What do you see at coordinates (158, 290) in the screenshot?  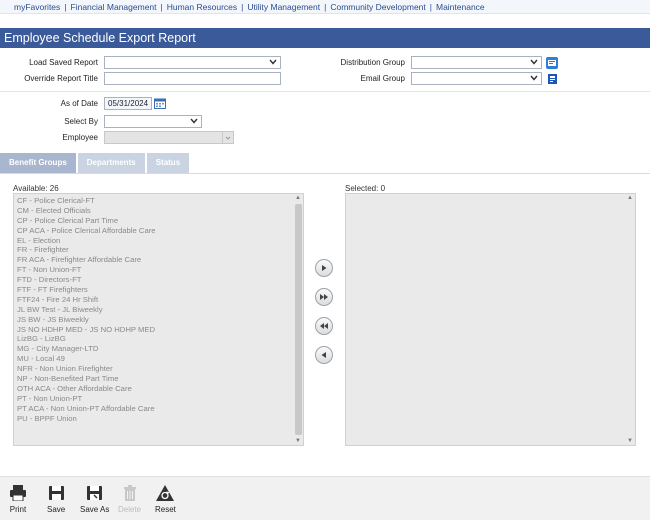 I see `list-item: FTF - FT Firefighters` at bounding box center [158, 290].